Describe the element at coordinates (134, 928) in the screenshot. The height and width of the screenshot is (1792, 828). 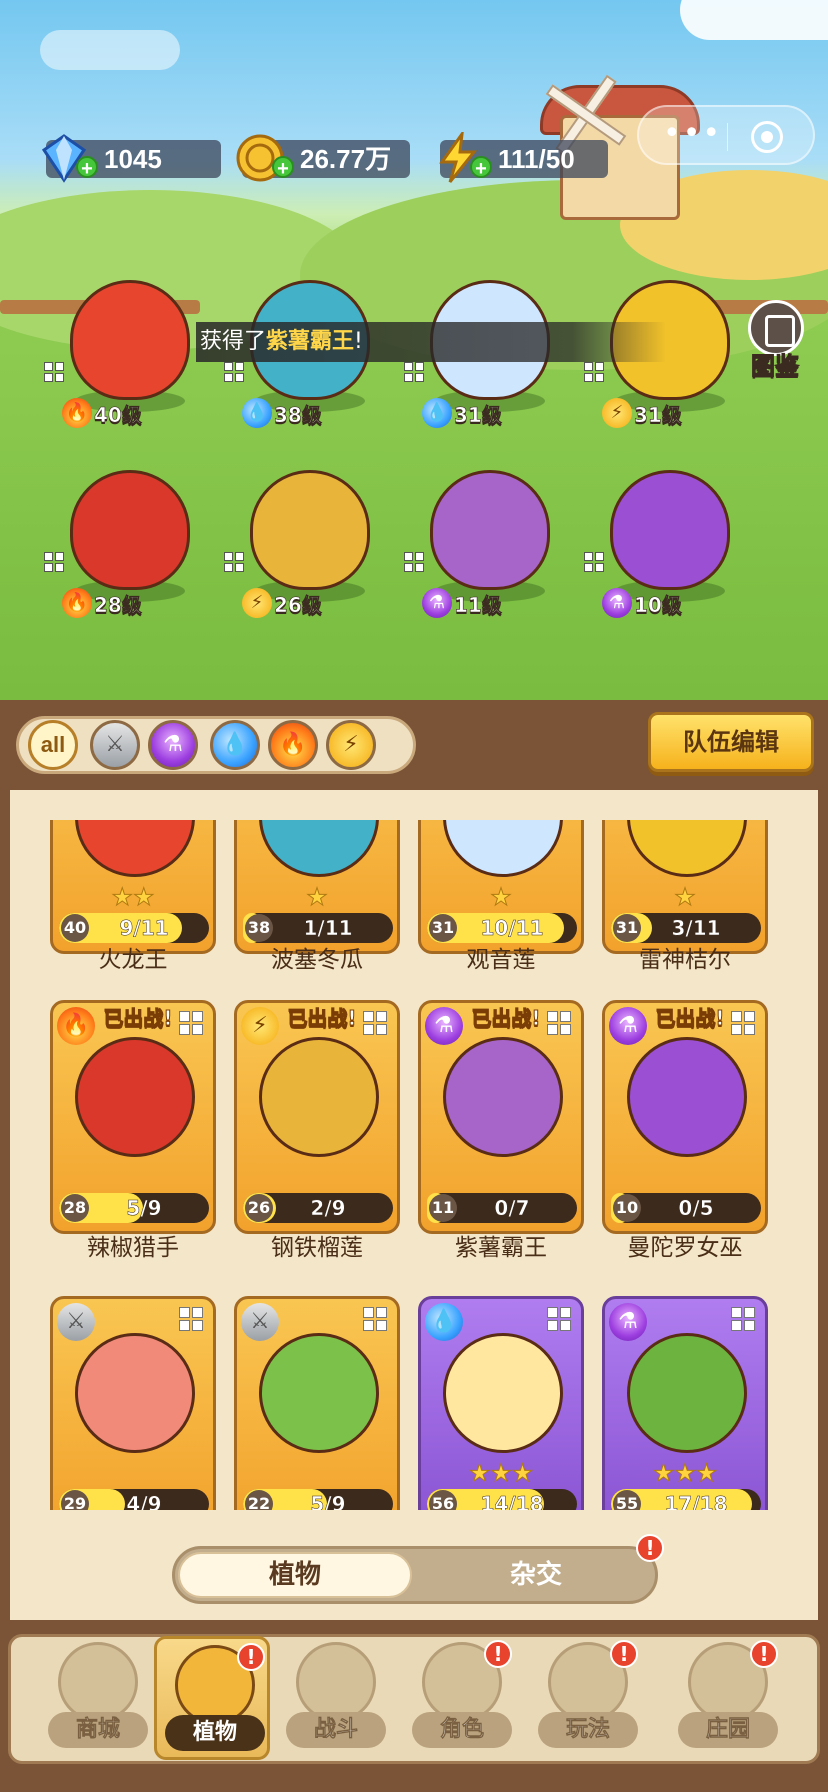
I see `progress-bar: 40 9/11` at that location.